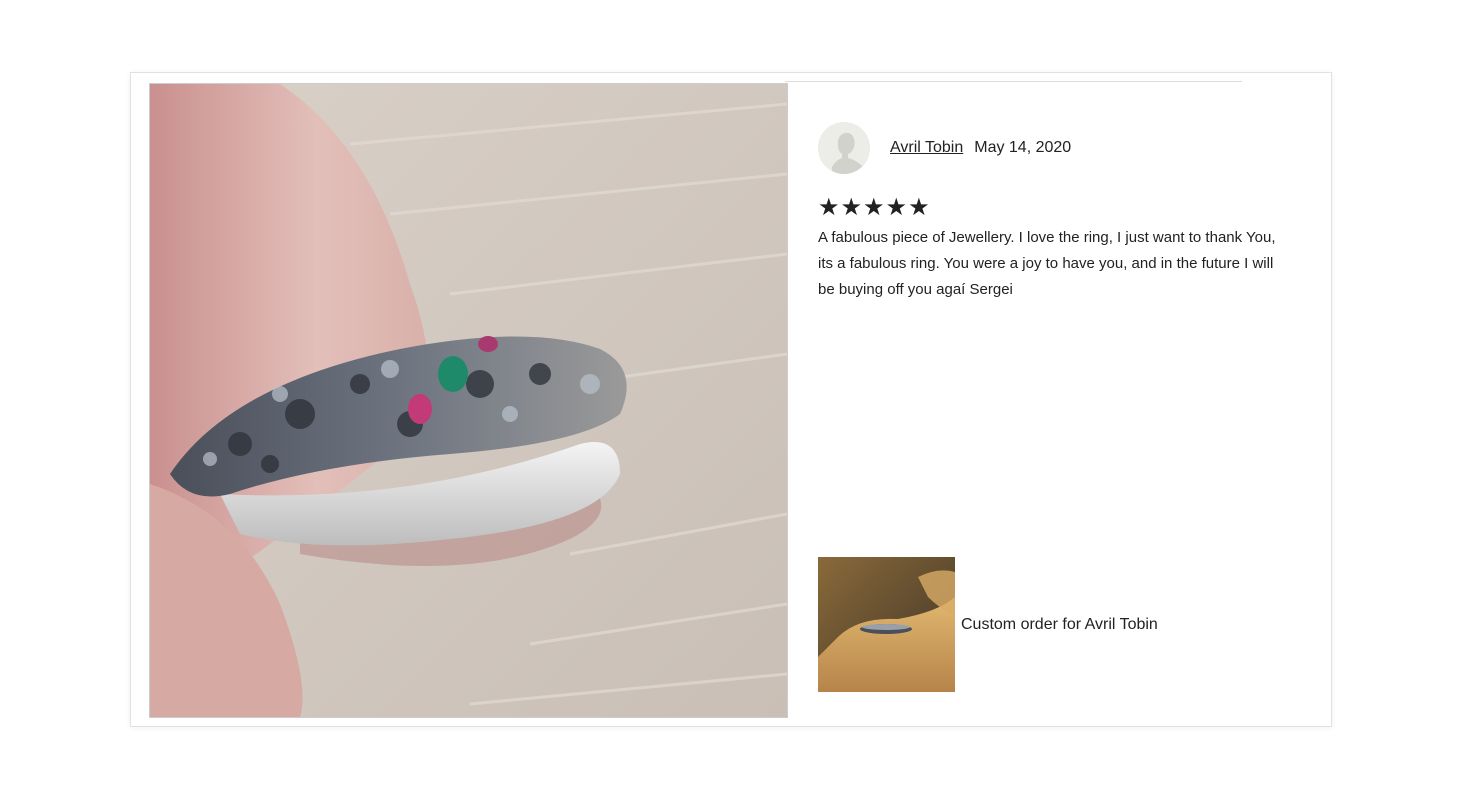  Describe the element at coordinates (1013, 81) in the screenshot. I see `divider` at that location.